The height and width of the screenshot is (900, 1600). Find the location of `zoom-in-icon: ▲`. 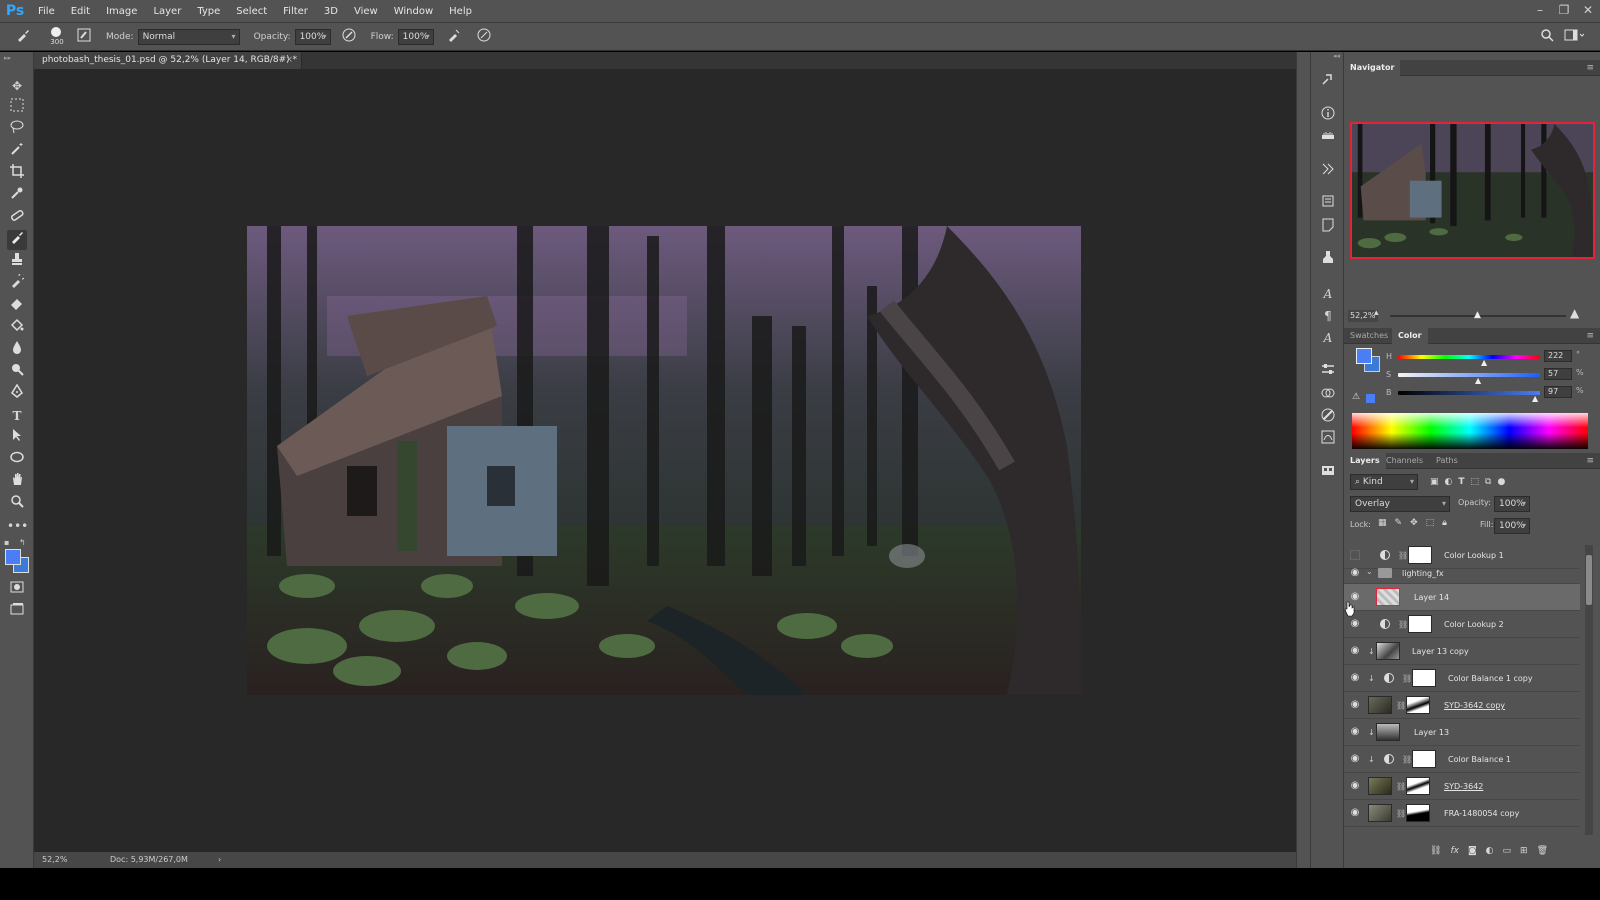

zoom-in-icon: ▲ is located at coordinates (1574, 313).